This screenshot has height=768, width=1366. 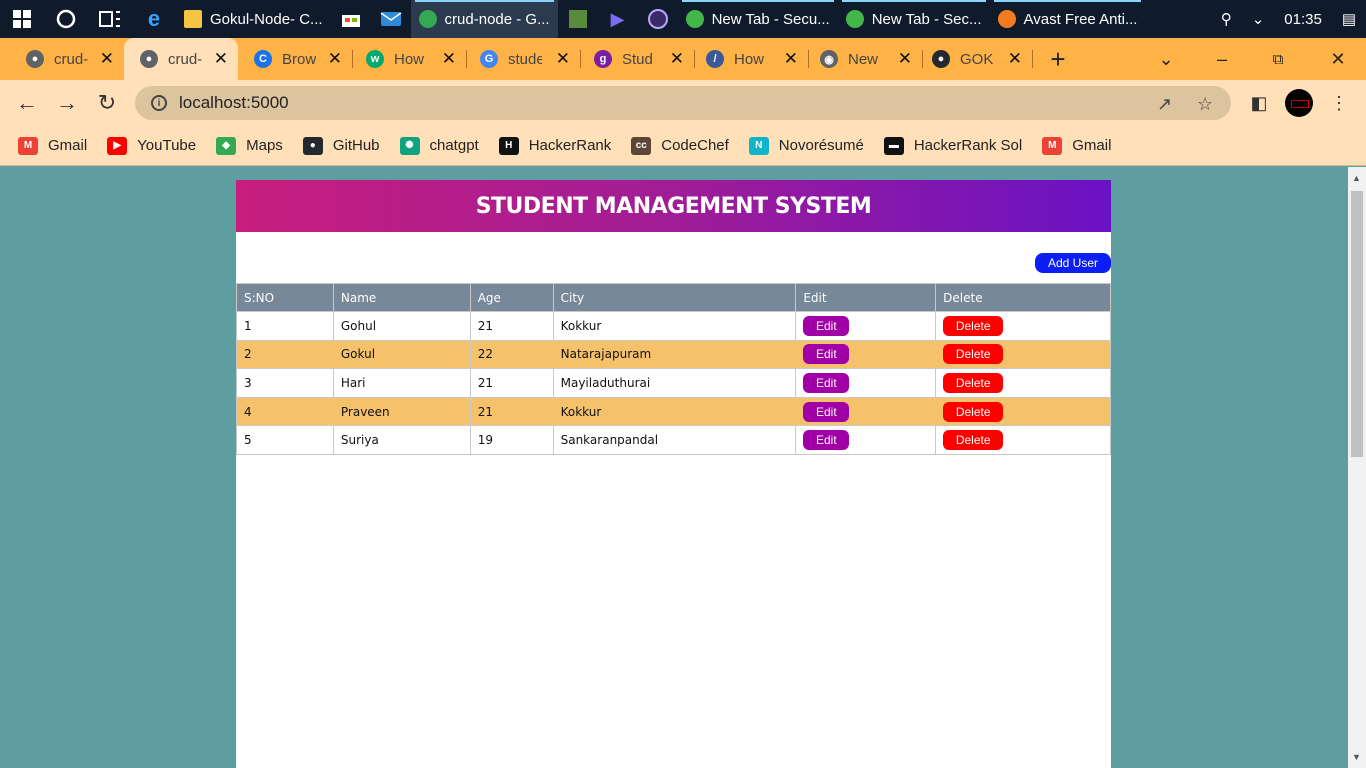 I want to click on w3-icon: w, so click(x=375, y=59).